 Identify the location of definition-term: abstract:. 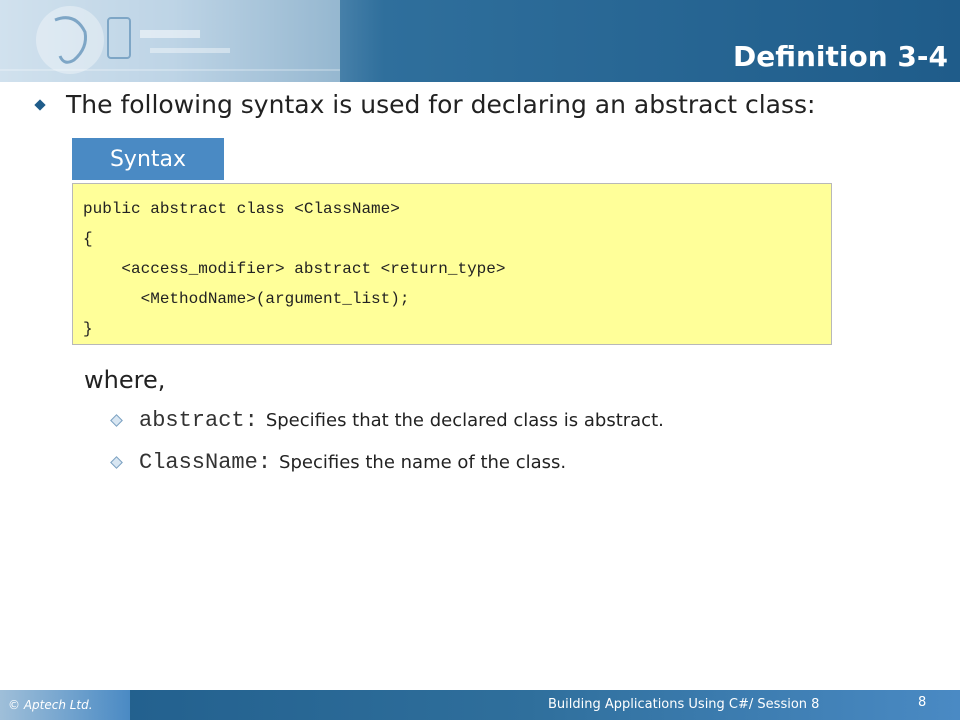
(198, 420).